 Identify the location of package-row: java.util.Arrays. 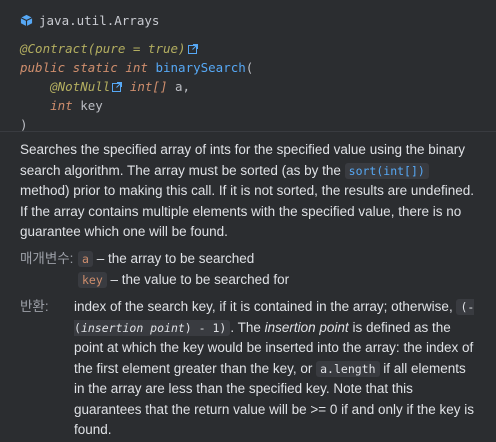
(248, 20).